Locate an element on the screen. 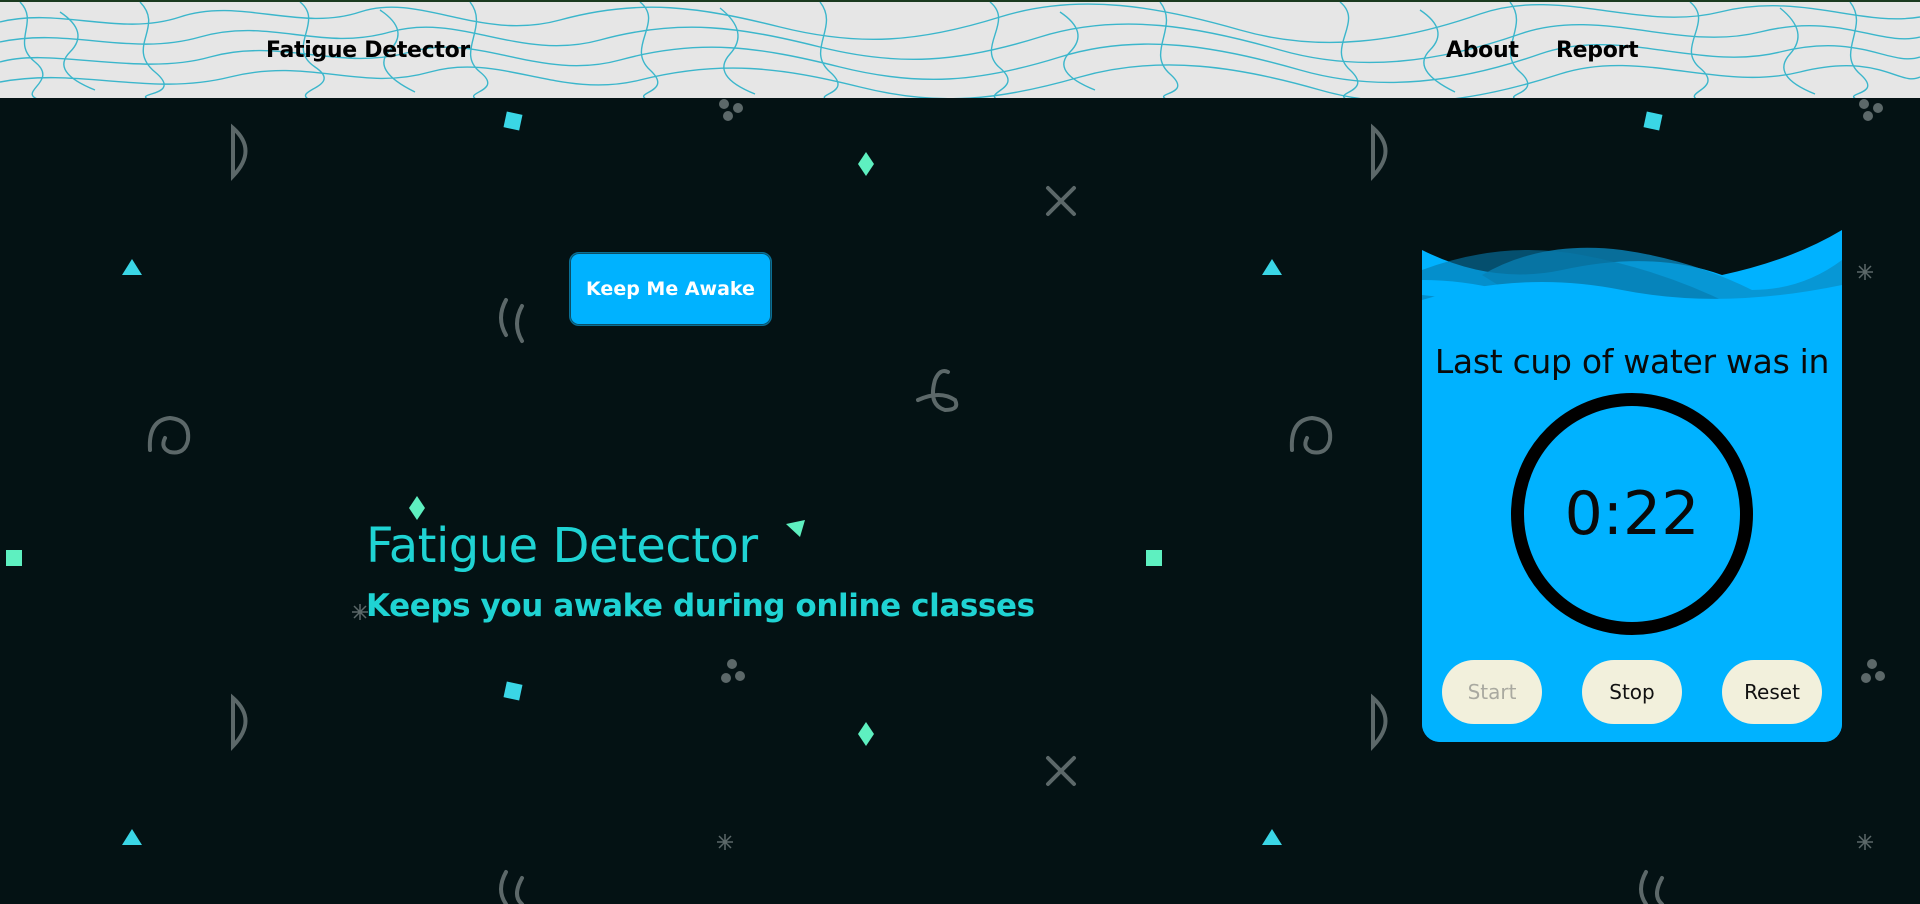 This screenshot has width=1920, height=904. timer-value: 0:22 is located at coordinates (1632, 514).